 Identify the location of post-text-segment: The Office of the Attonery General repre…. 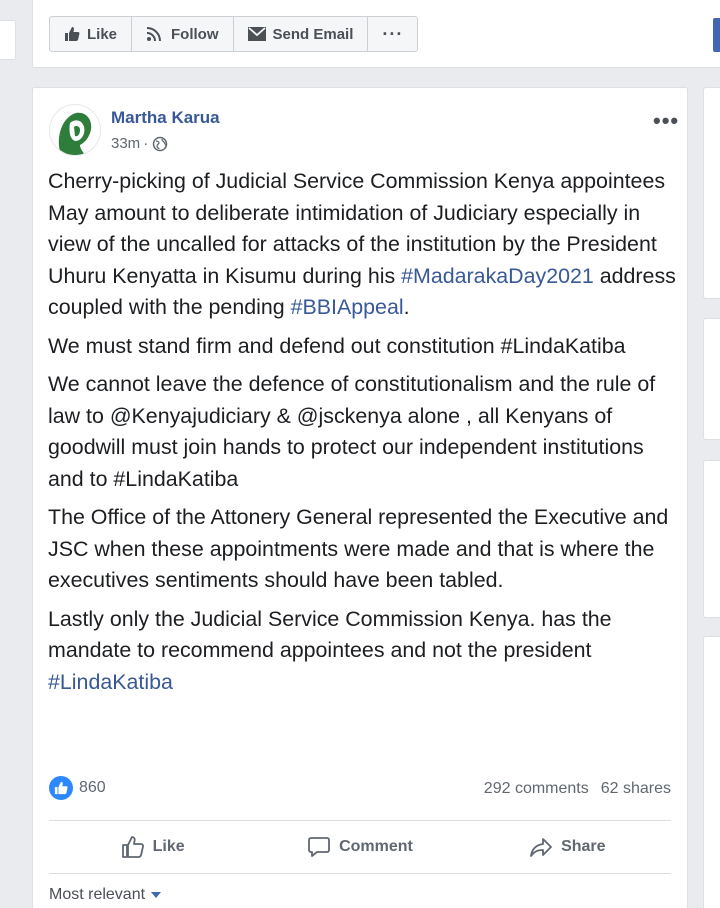
(358, 548).